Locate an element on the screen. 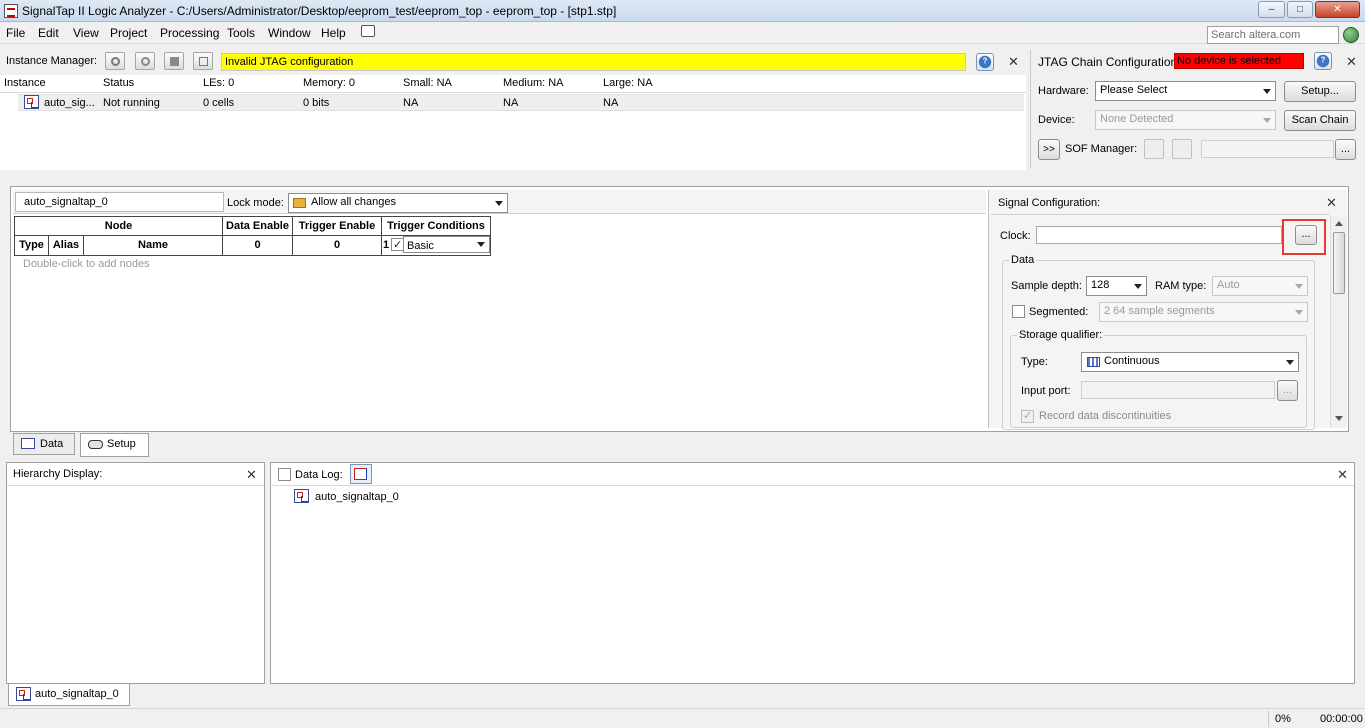 The height and width of the screenshot is (728, 1365). hardware-select-value: Please Select is located at coordinates (1134, 90).